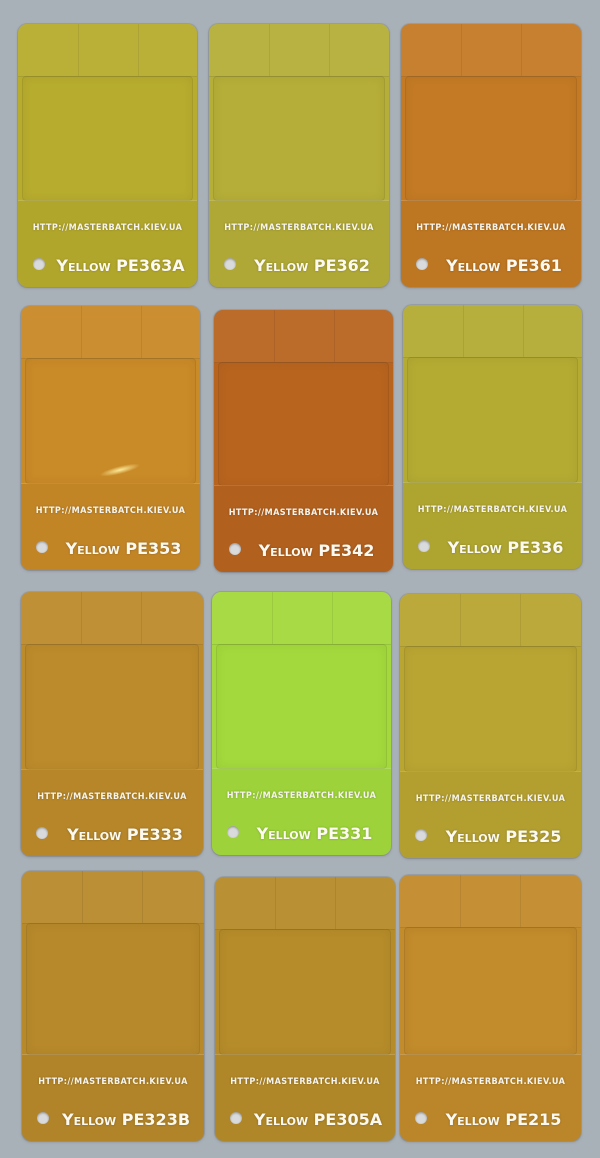 This screenshot has height=1158, width=600. I want to click on color-chip-pe361: http://masterbatch.kiev.ua Yellow PE361, so click(491, 155).